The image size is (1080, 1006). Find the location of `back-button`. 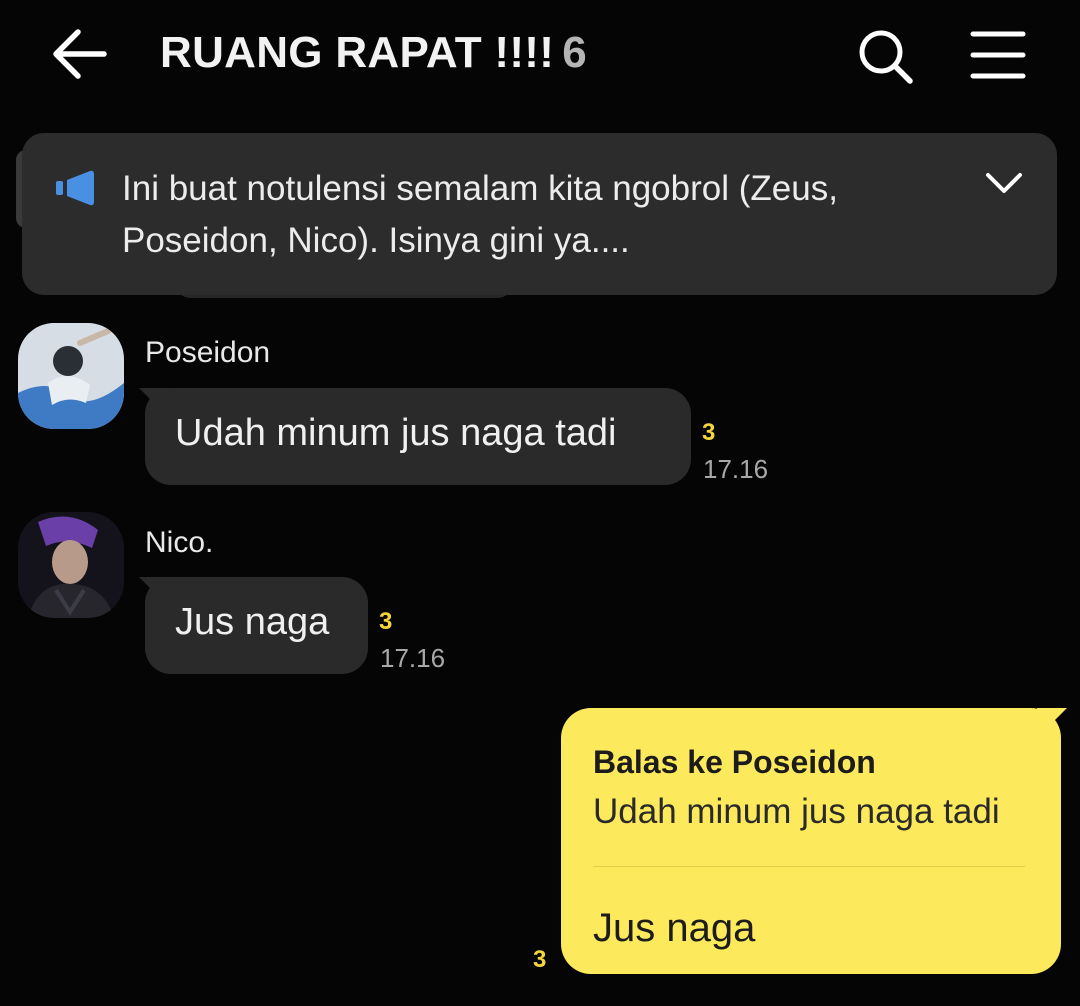

back-button is located at coordinates (79, 54).